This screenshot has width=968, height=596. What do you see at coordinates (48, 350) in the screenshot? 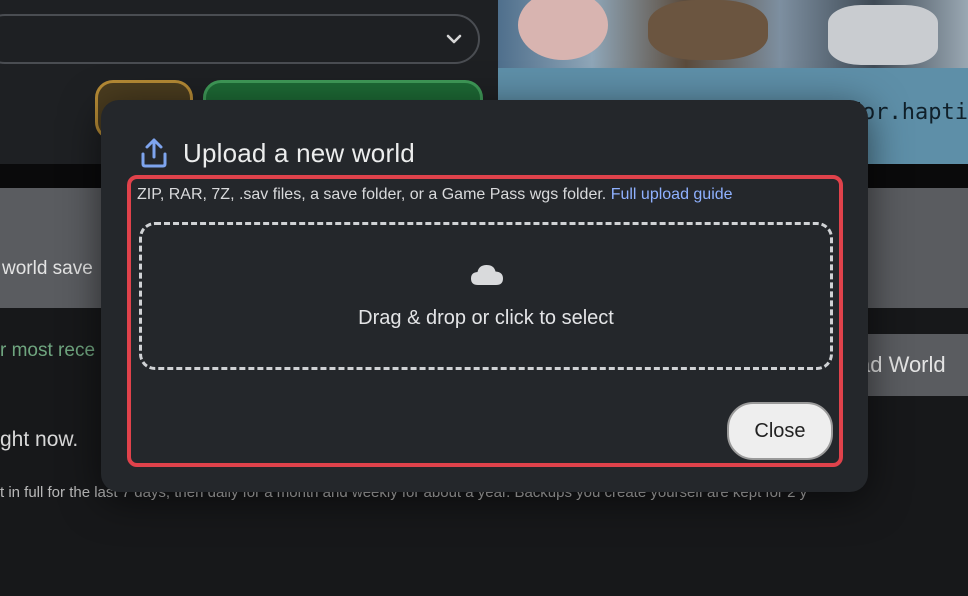
I see `background-green-text: r most rece` at bounding box center [48, 350].